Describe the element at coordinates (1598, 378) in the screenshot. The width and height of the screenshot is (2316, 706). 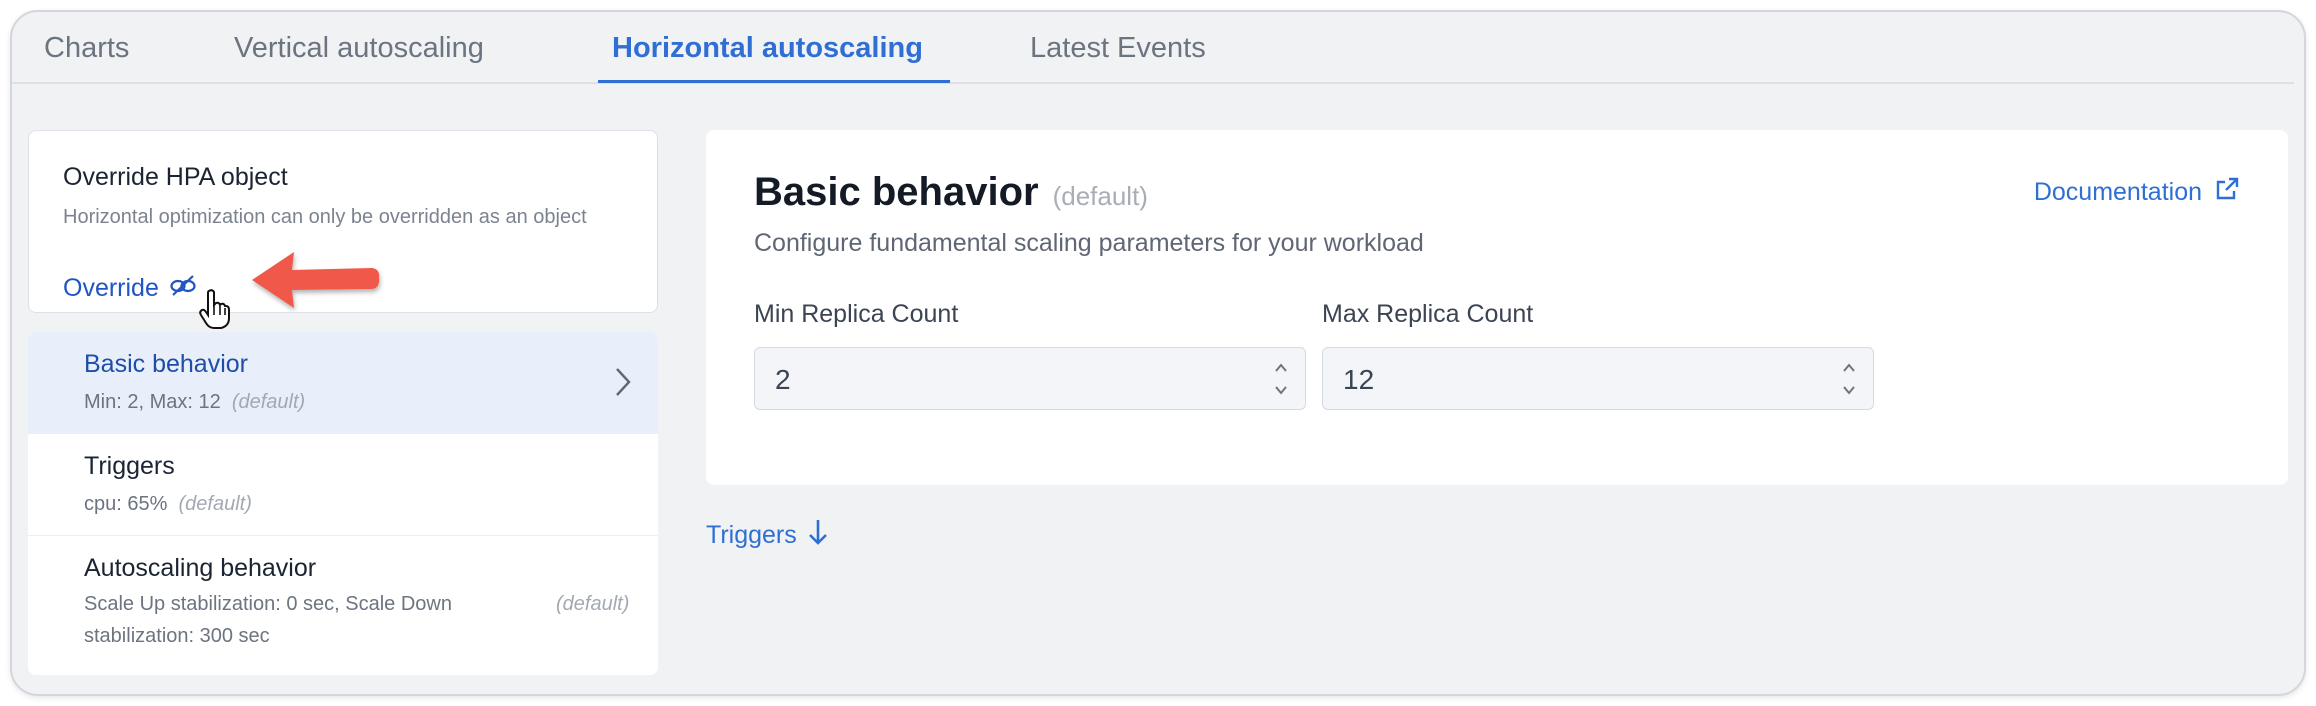
I see `max-replica-input: 12` at that location.